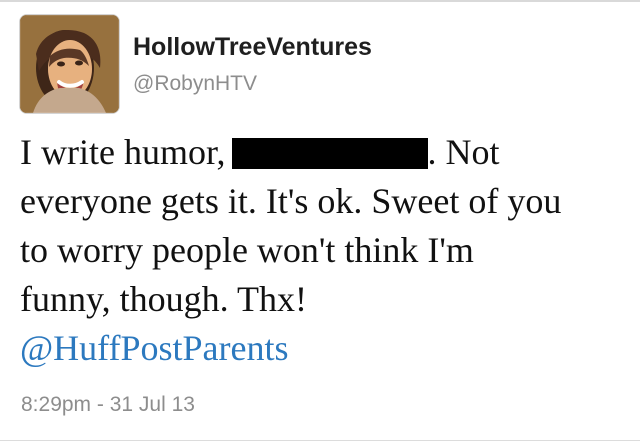 The width and height of the screenshot is (640, 447). I want to click on top-divider, so click(320, 1).